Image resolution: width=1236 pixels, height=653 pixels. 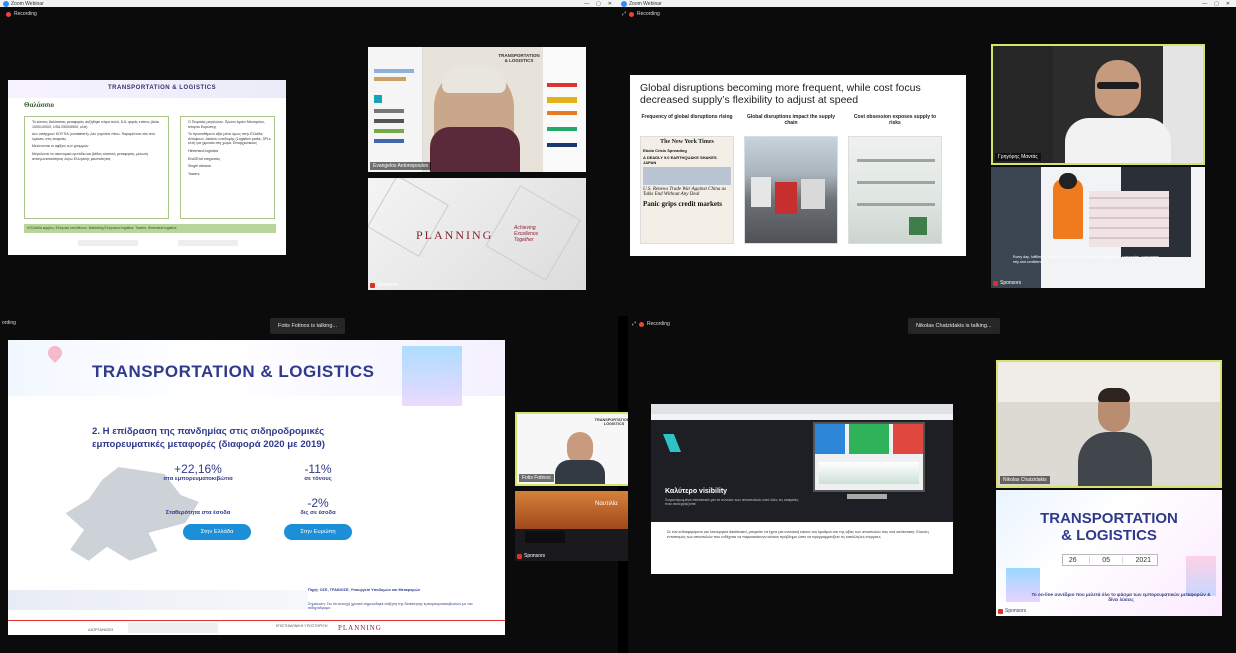 I want to click on bullet-item: End2End υπηρεσίες, so click(x=204, y=158).